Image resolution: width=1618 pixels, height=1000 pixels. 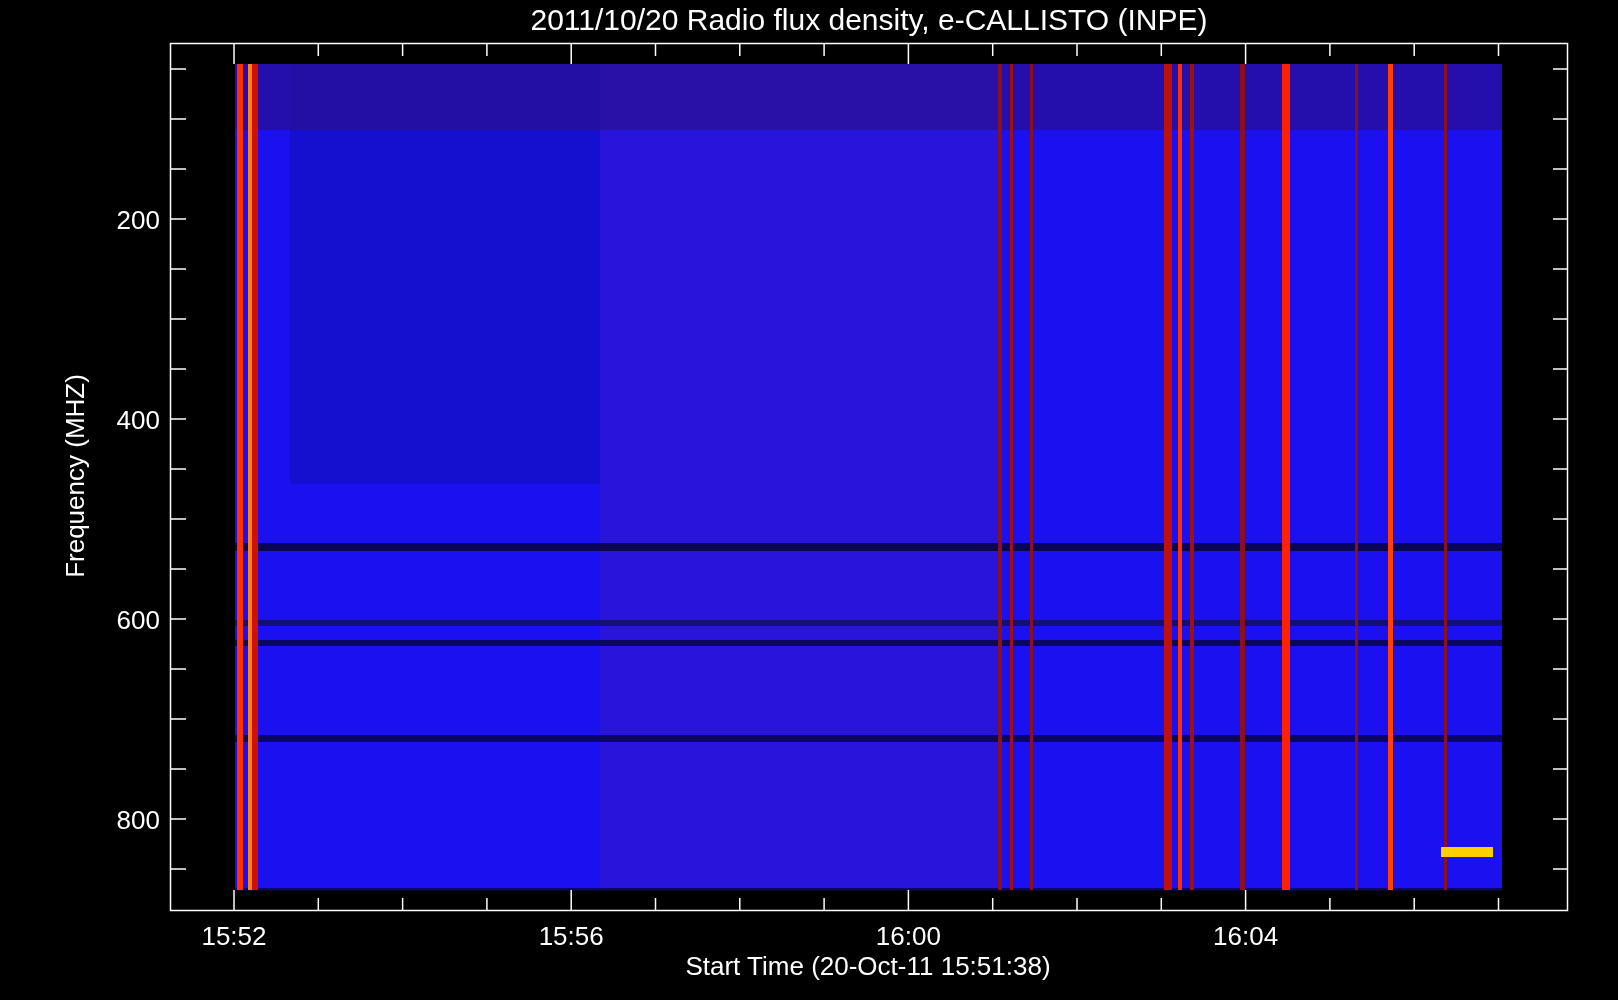 I want to click on y-tick-label: 800, so click(x=138, y=820).